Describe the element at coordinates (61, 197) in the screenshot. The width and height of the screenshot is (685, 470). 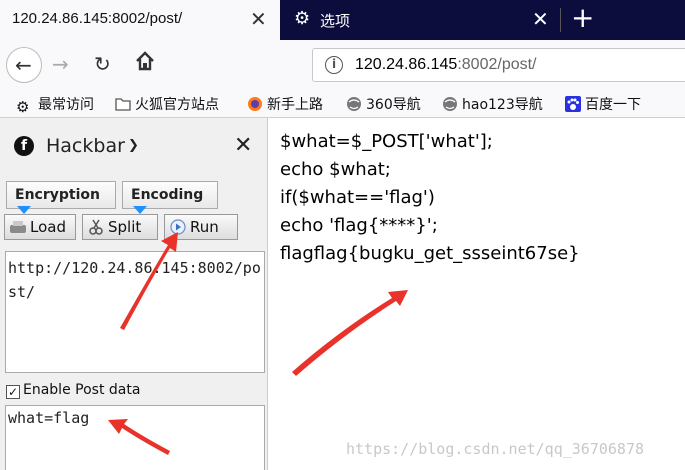
I see `encryption-dropdown: Encryption` at that location.